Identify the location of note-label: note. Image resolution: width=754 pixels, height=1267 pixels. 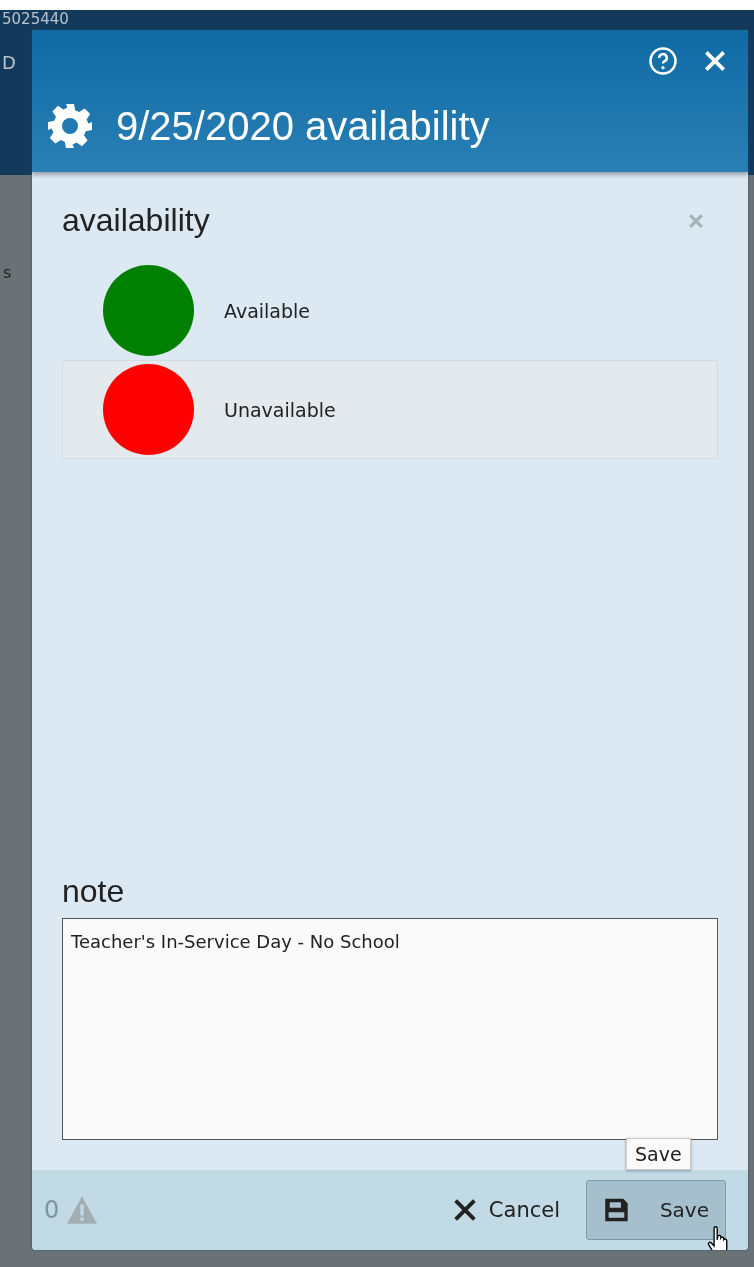
(94, 891).